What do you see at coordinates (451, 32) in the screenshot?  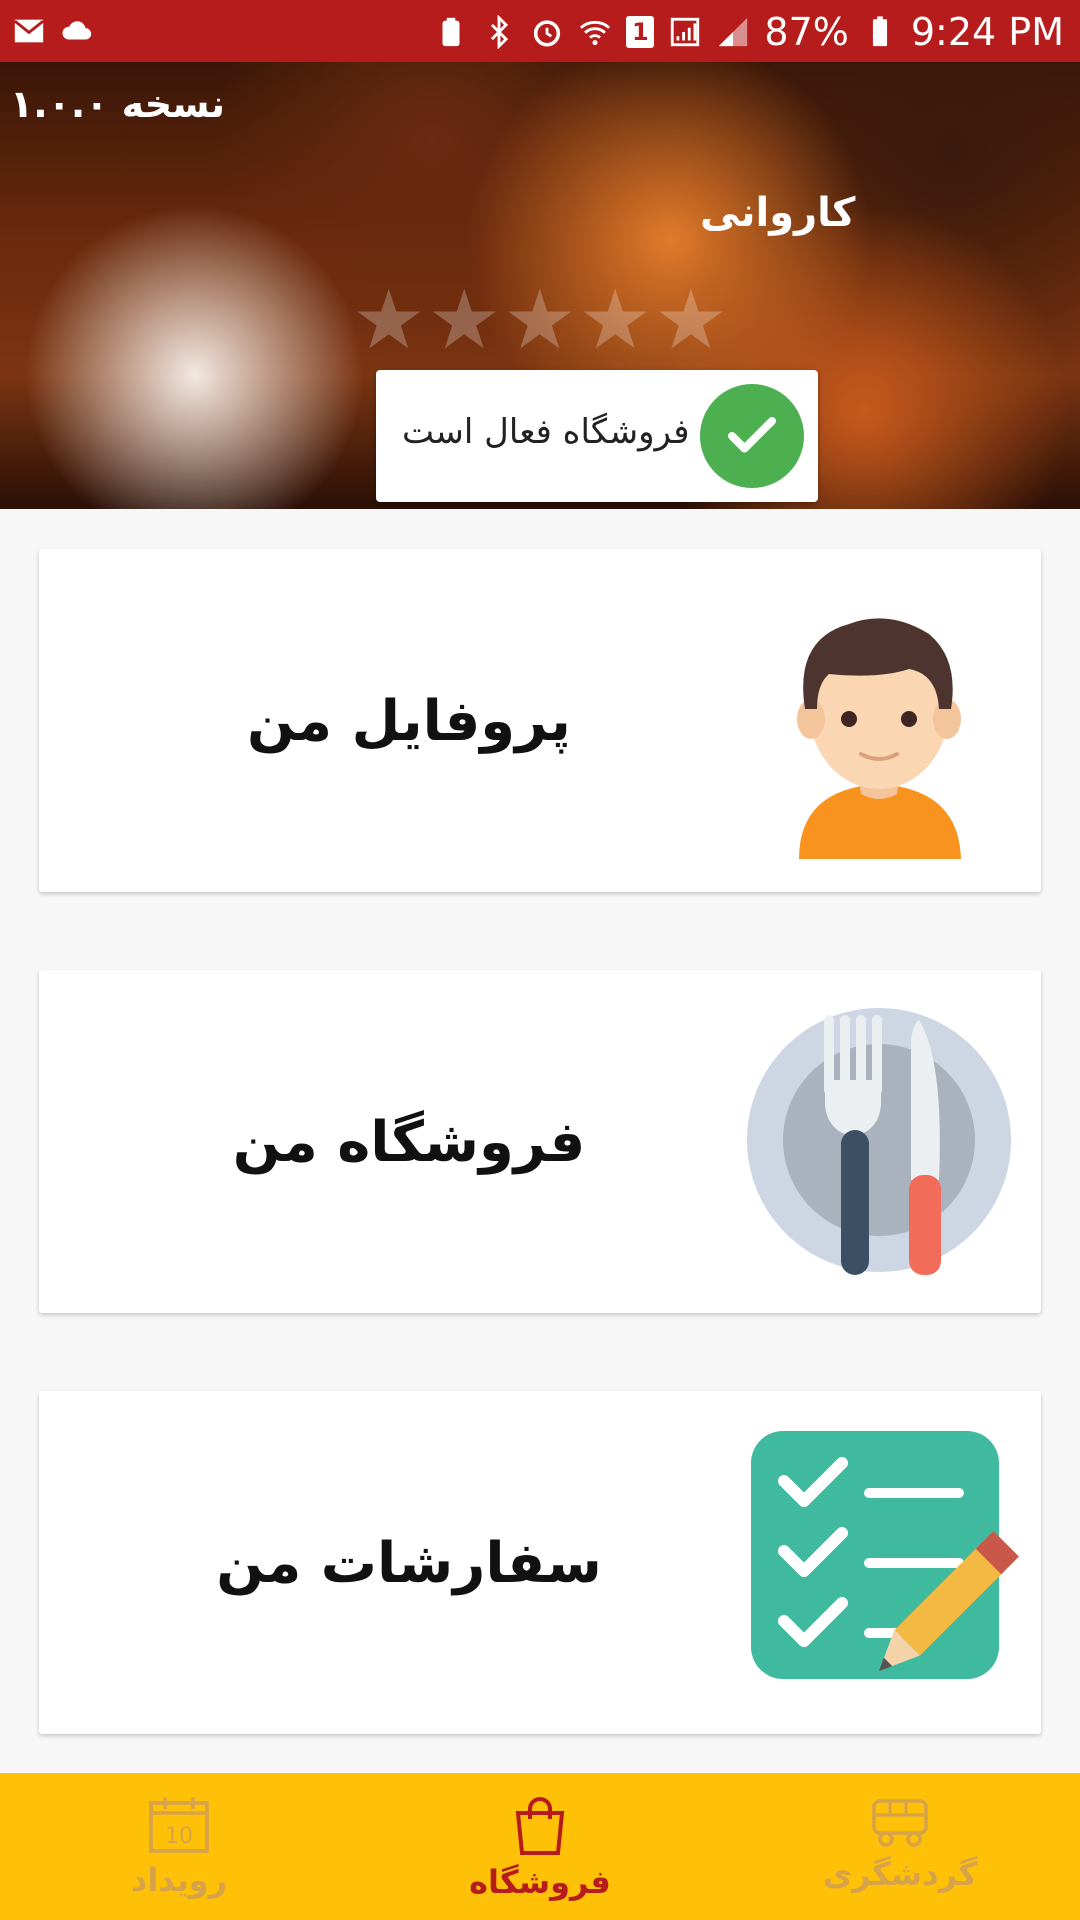 I see `battery-saver-icon` at bounding box center [451, 32].